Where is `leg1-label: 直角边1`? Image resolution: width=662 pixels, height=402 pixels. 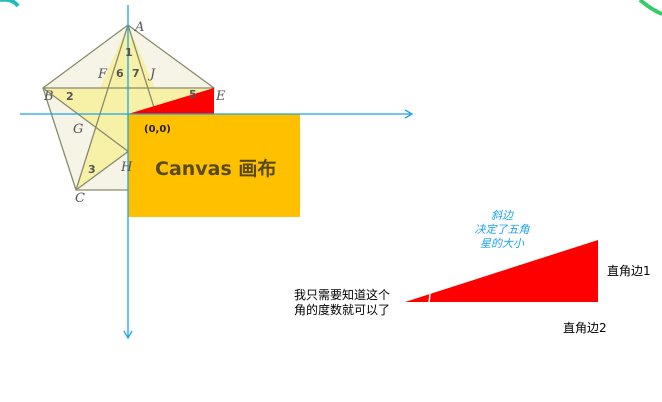
leg1-label: 直角边1 is located at coordinates (629, 271).